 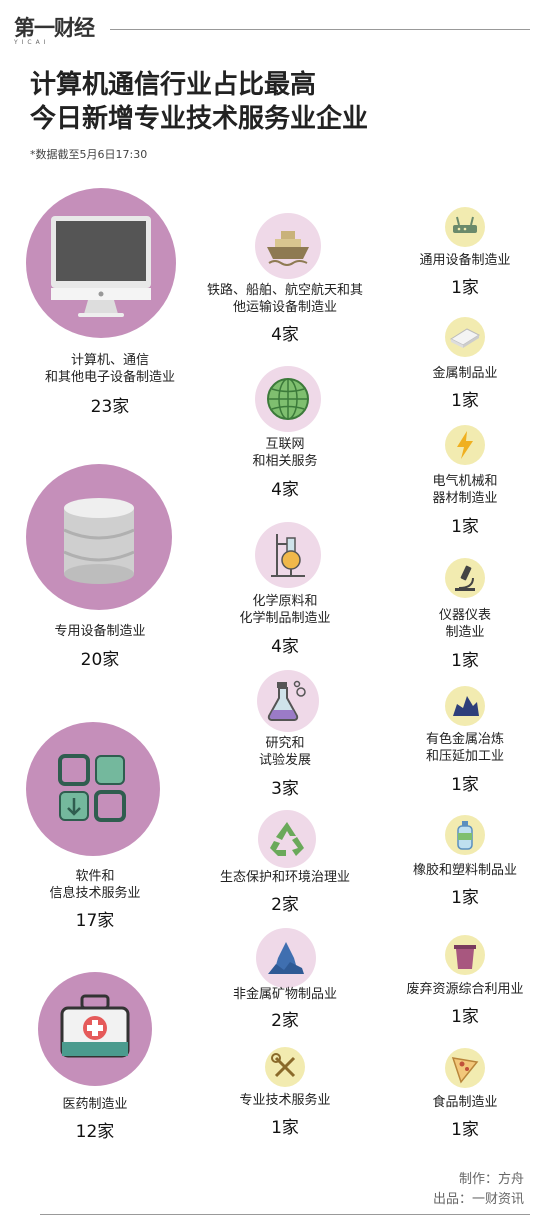 I want to click on category-circle-computer, so click(x=101, y=263).